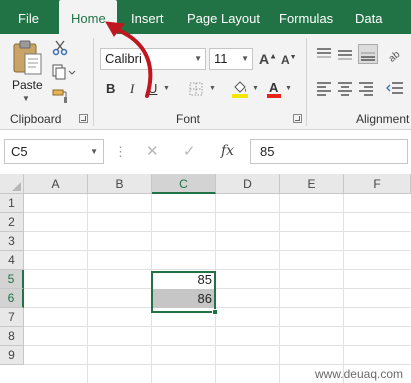  Describe the element at coordinates (345, 54) in the screenshot. I see `align-middle-icon` at that location.